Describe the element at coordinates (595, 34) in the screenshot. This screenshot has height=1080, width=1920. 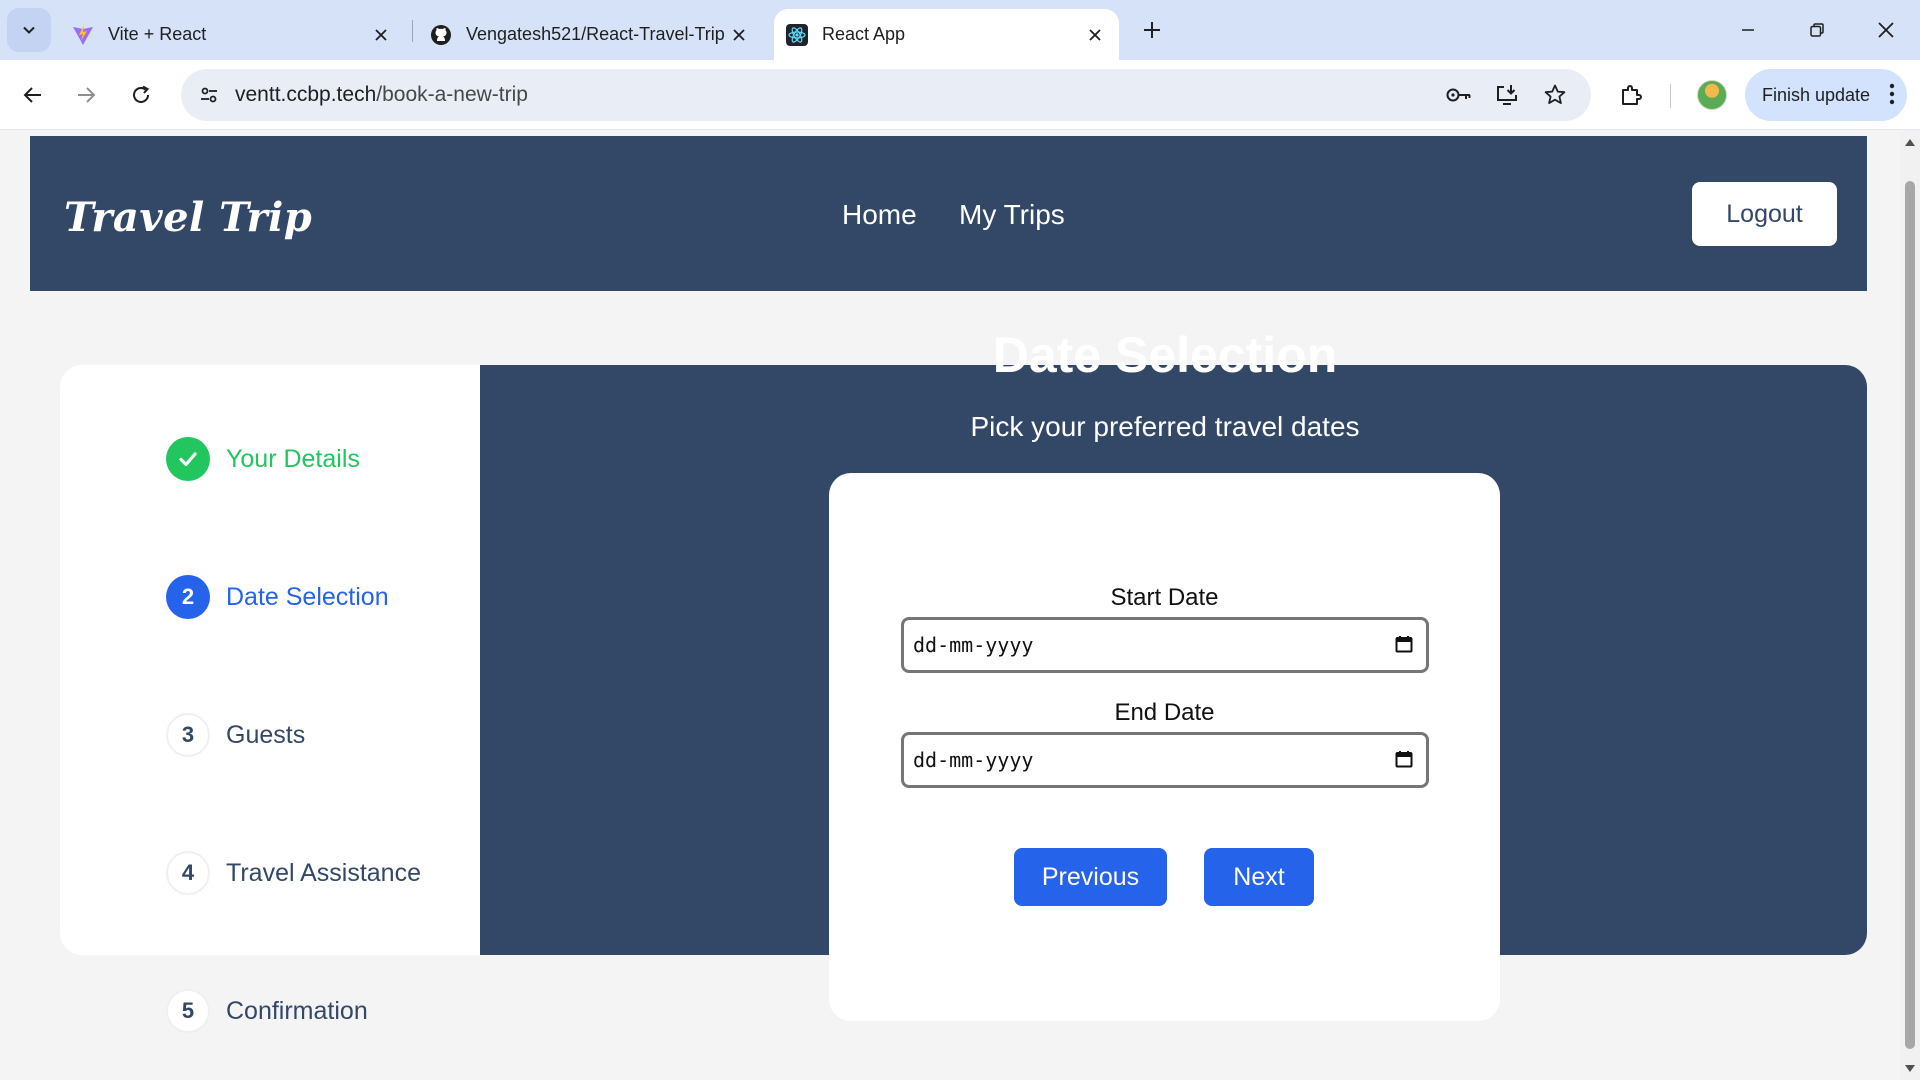
I see `tab-title: Vengatesh521/React-Travel-Trip` at that location.